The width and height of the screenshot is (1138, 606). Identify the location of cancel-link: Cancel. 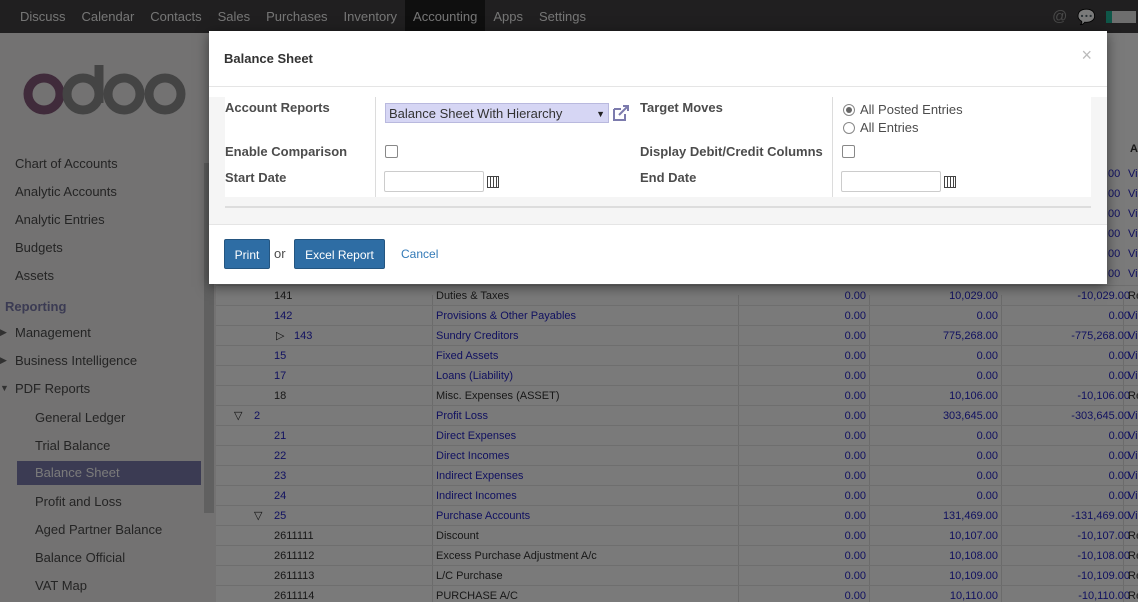
(419, 254).